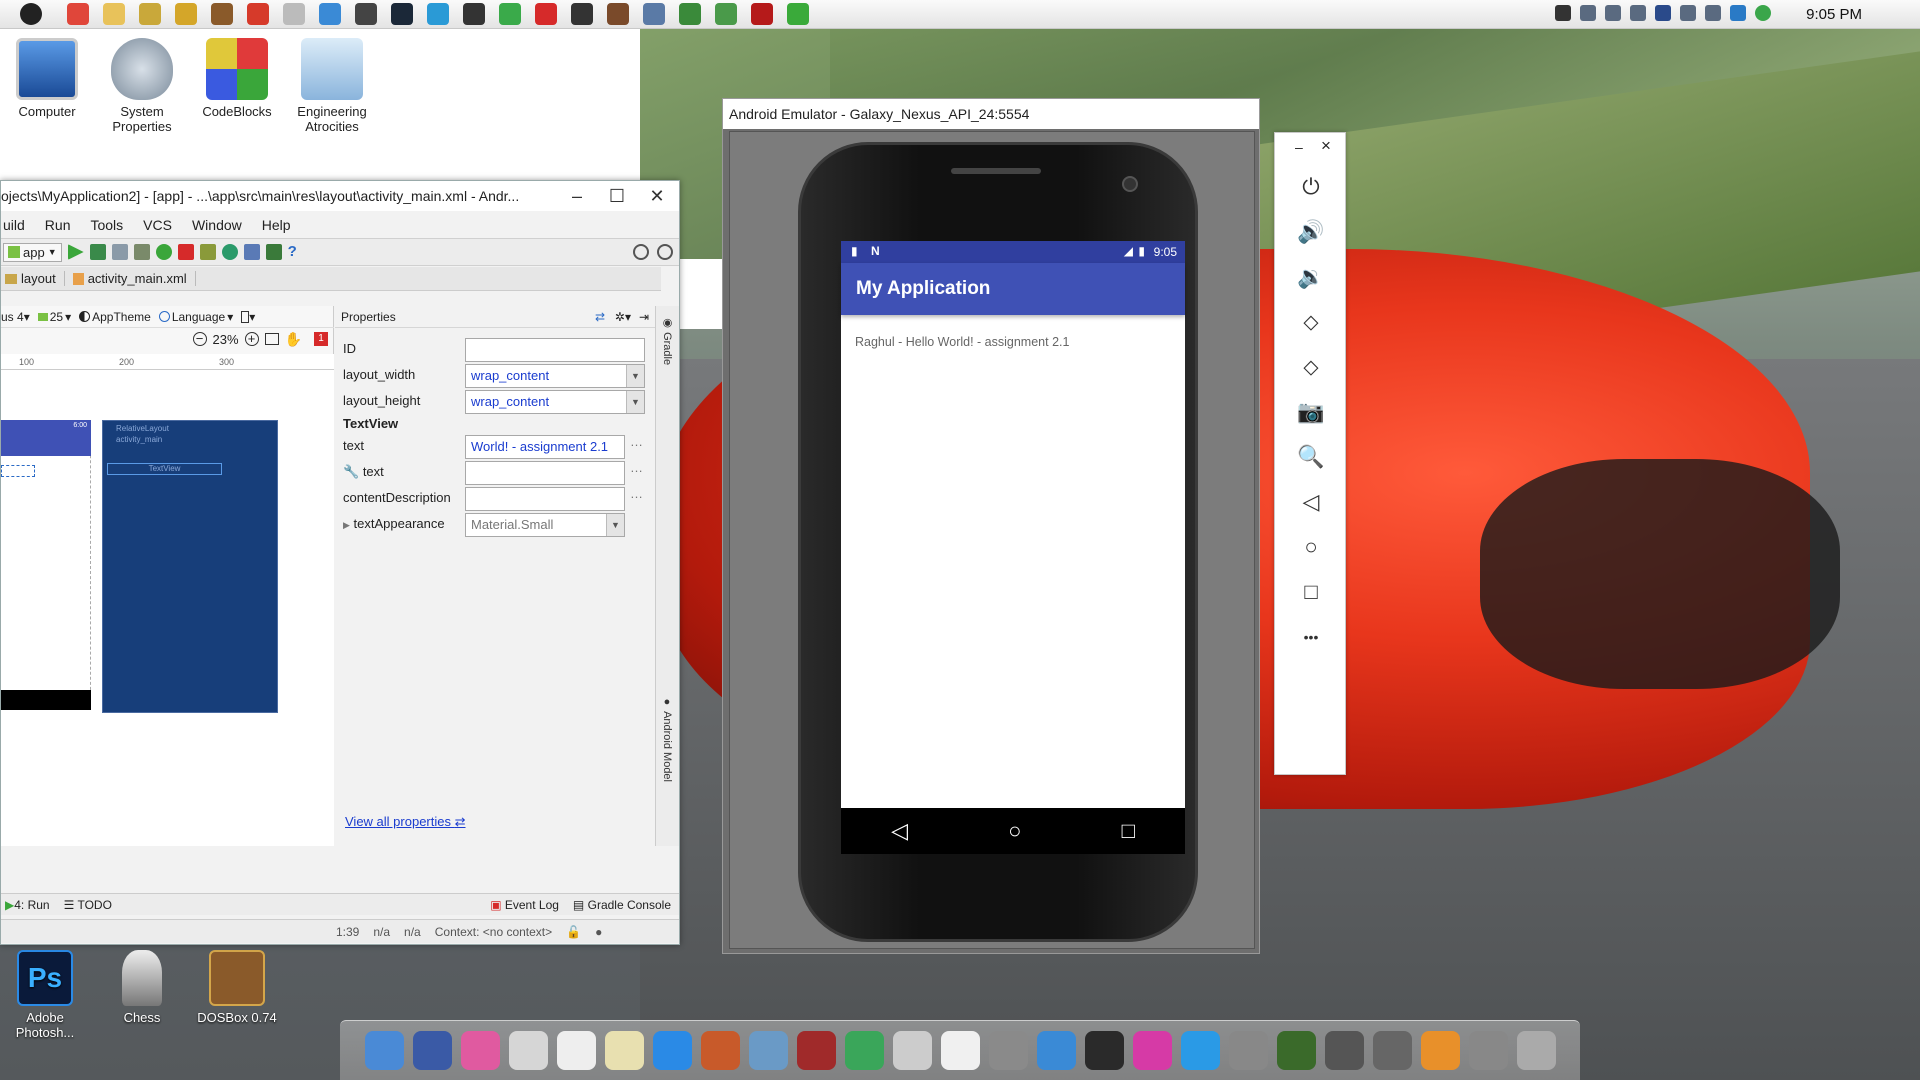  I want to click on text-field: World! - assignment 2.1, so click(545, 447).